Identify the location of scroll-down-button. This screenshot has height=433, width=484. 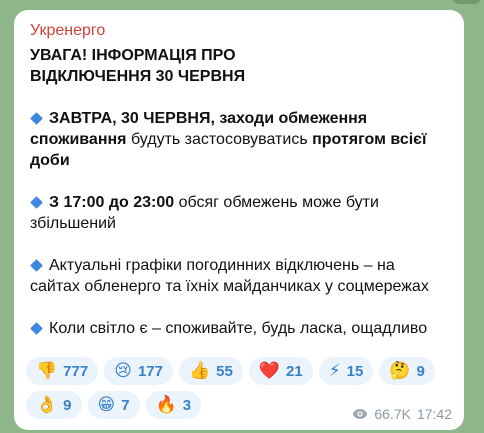
(467, 2).